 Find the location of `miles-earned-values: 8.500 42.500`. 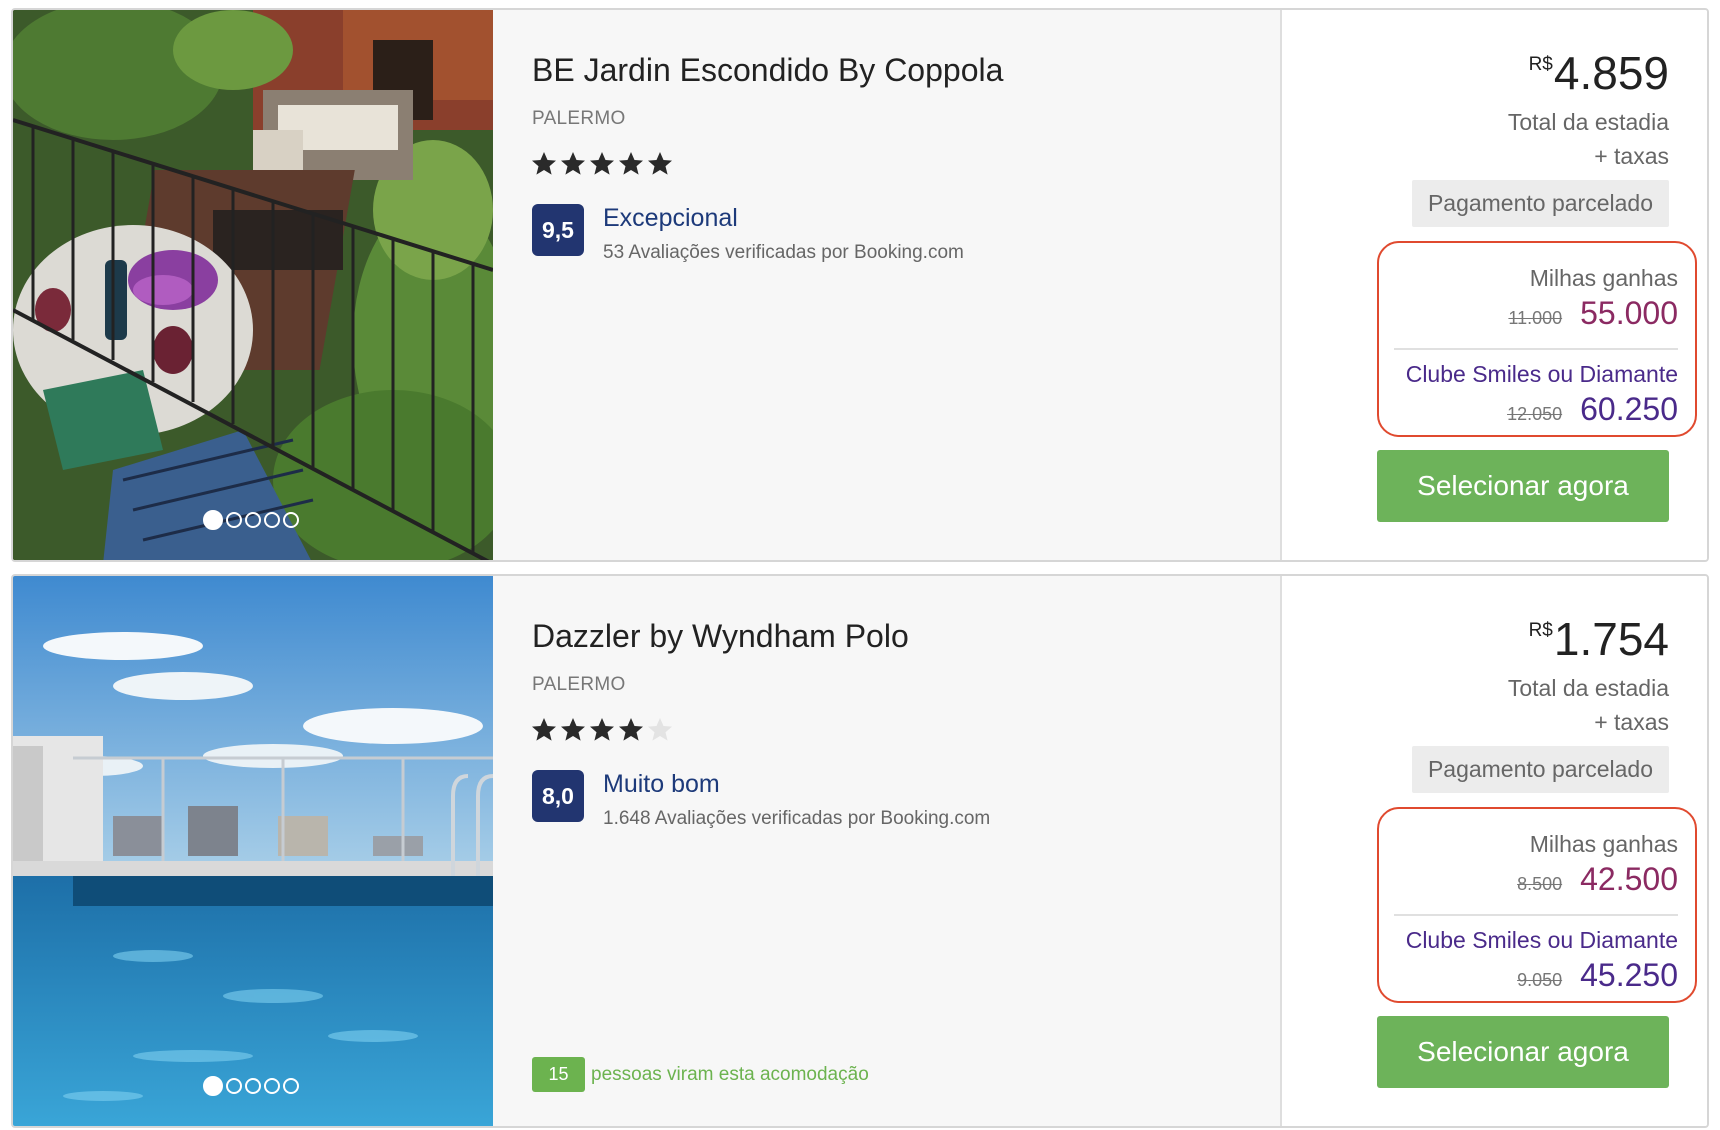

miles-earned-values: 8.500 42.500 is located at coordinates (1597, 879).